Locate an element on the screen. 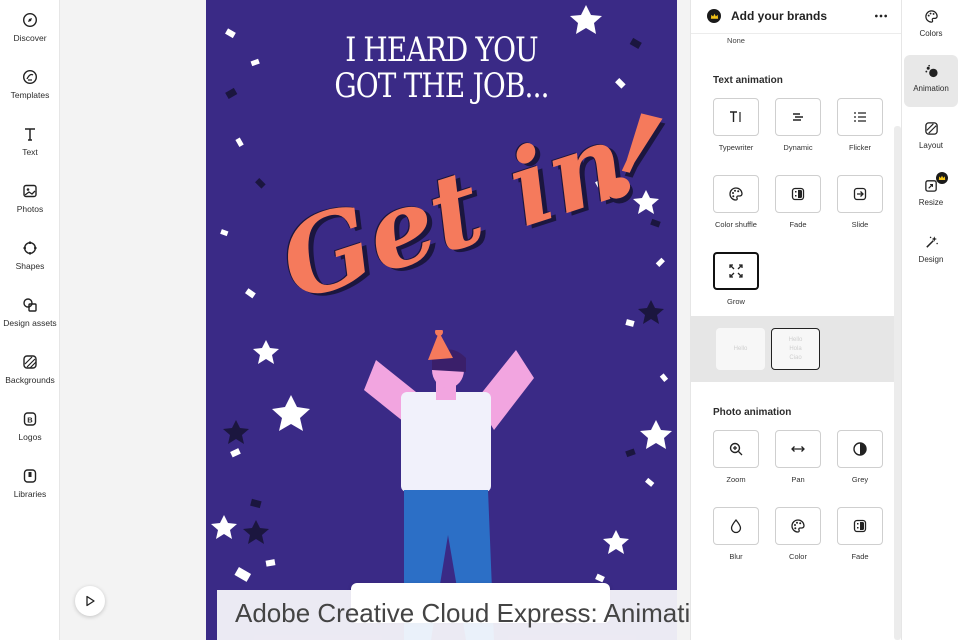 Image resolution: width=960 pixels, height=640 pixels. flicker-icon is located at coordinates (860, 117).